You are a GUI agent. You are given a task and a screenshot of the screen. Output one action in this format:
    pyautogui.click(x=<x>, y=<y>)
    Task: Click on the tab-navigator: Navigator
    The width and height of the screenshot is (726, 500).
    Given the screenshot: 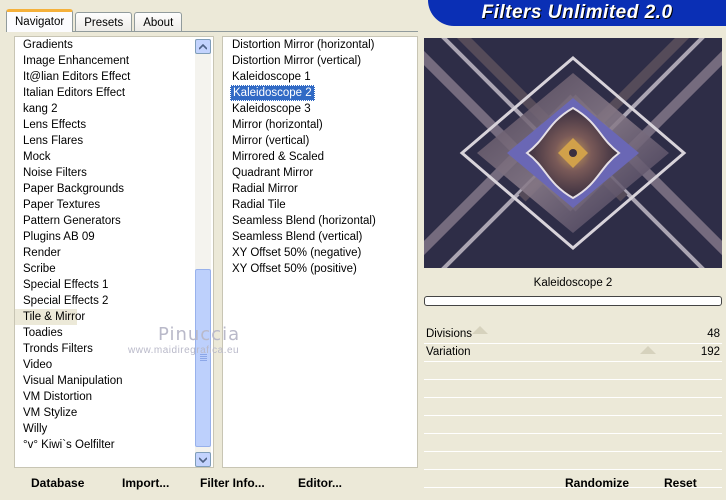 What is the action you would take?
    pyautogui.click(x=40, y=20)
    